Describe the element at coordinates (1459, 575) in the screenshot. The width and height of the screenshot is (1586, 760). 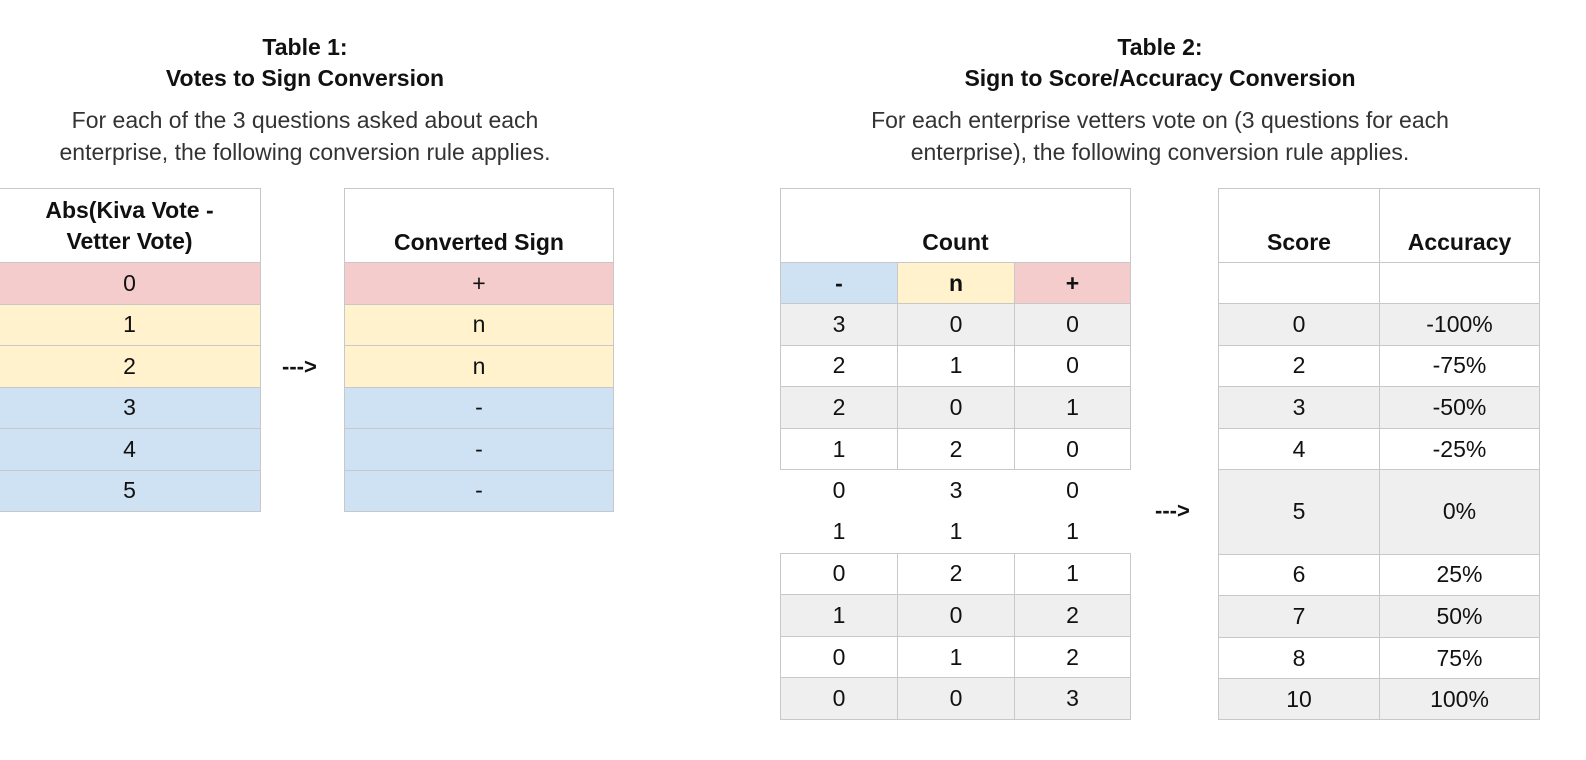
I see `accuracy-cell: 25%` at that location.